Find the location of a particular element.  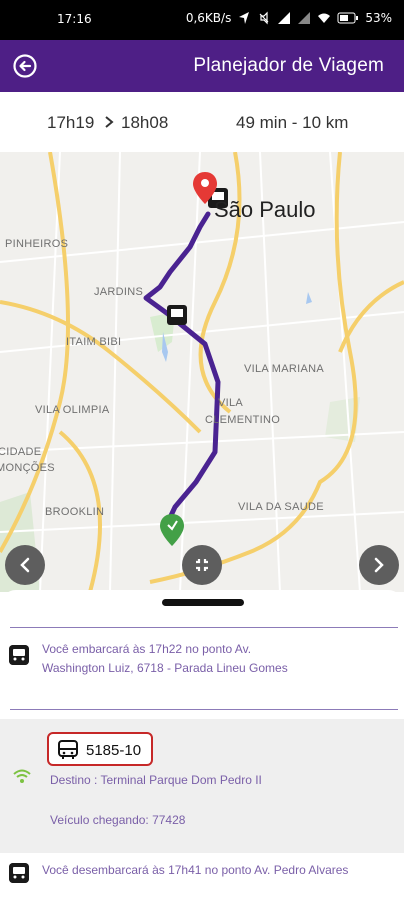

map-label: BROOKLIN is located at coordinates (75, 512).